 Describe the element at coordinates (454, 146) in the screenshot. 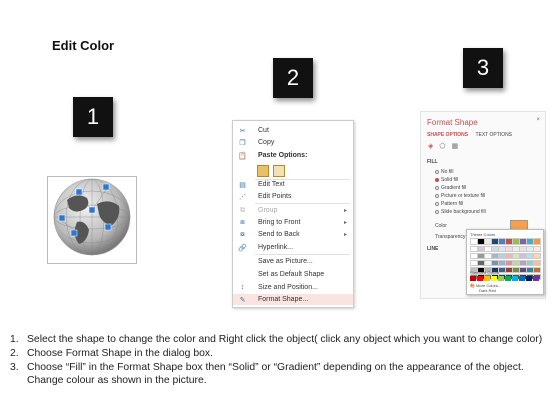

I see `size-properties-icon: ▦` at that location.